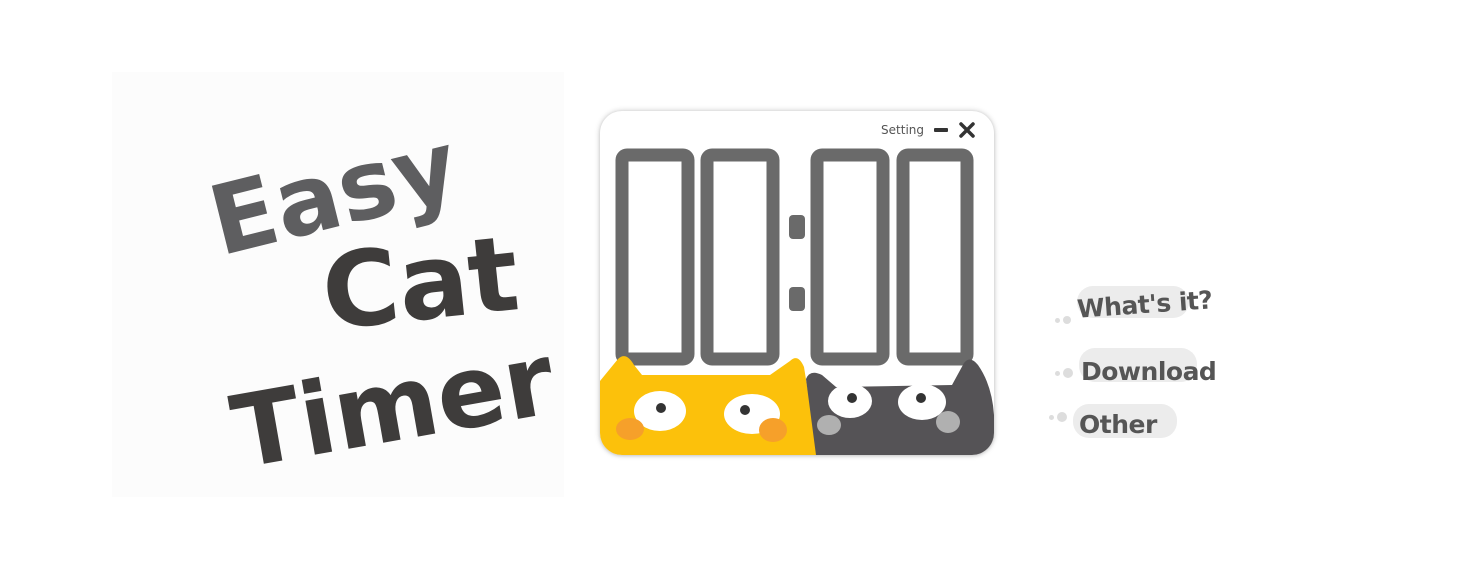  Describe the element at coordinates (709, 405) in the screenshot. I see `yellow-cat` at that location.